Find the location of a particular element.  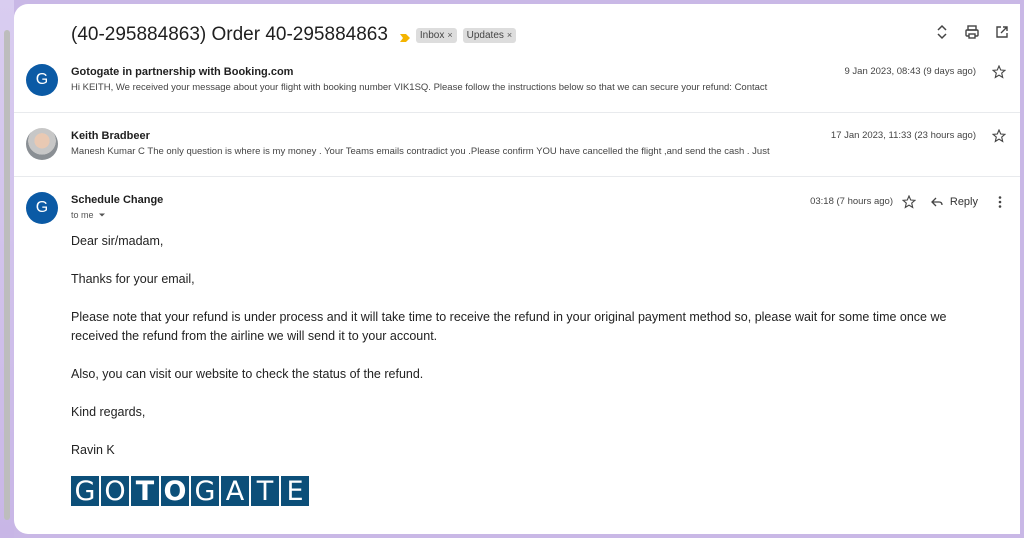

remove-label-inbox-icon: × is located at coordinates (449, 35).